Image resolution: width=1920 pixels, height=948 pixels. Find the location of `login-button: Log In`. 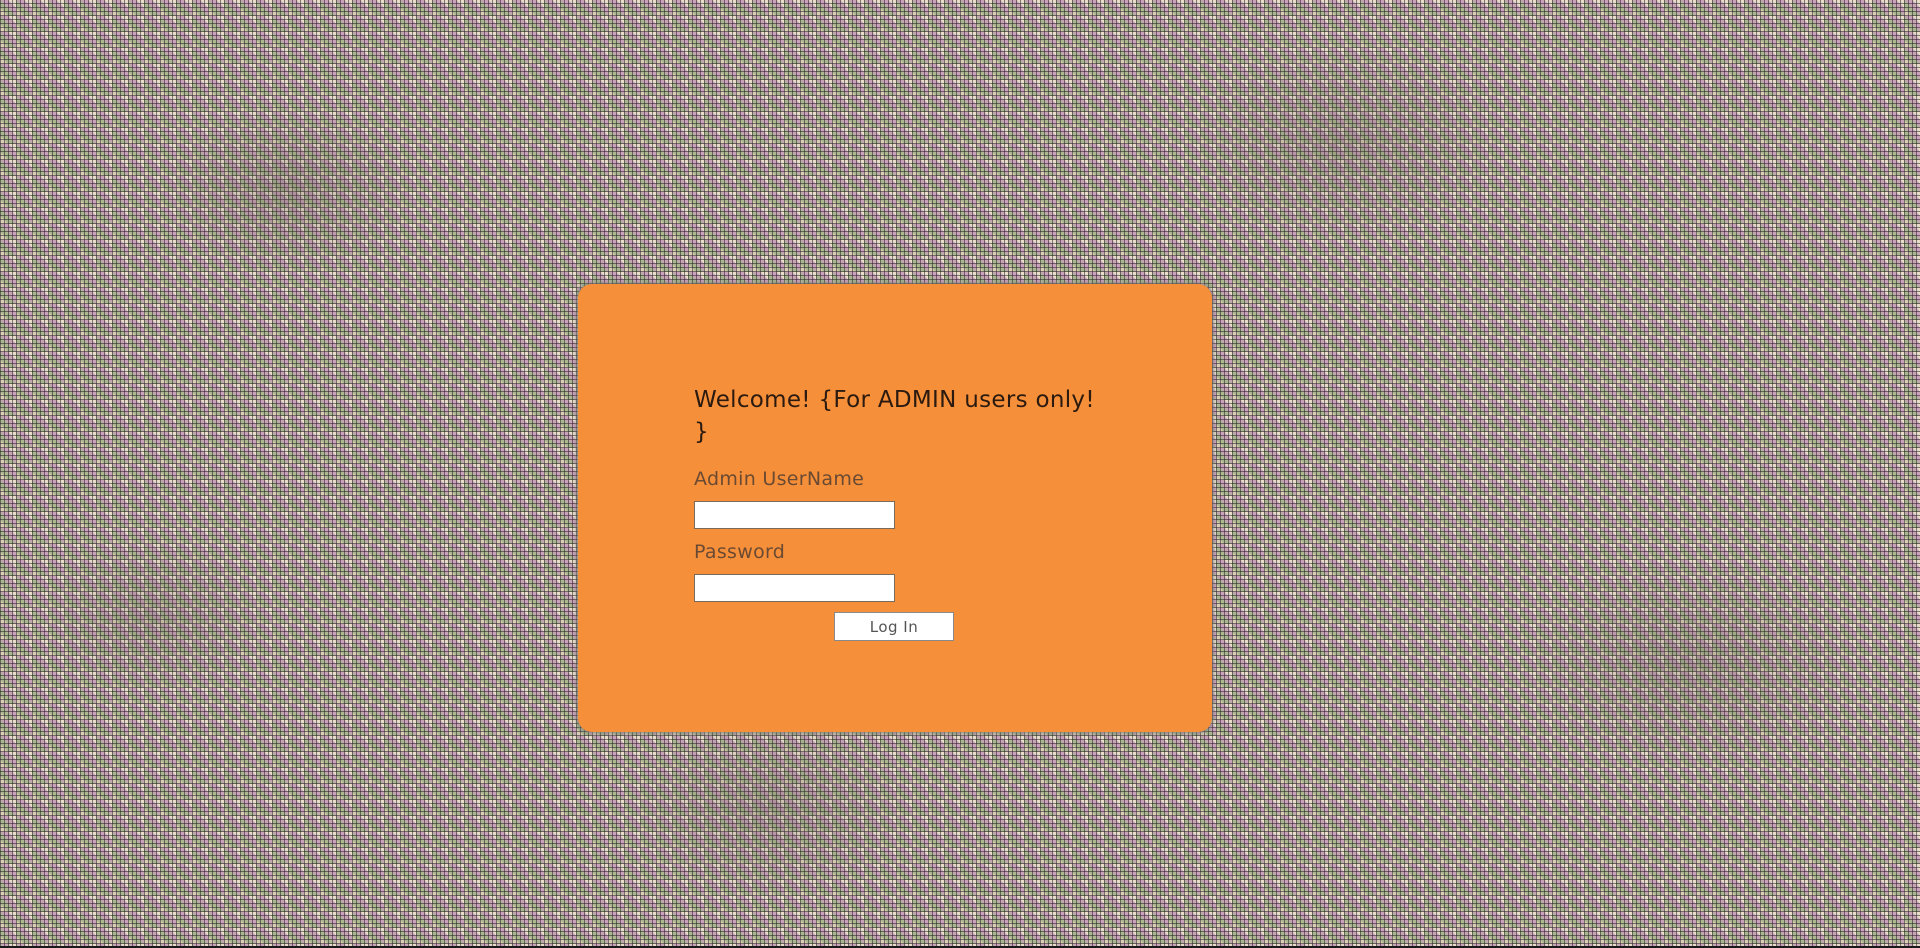

login-button: Log In is located at coordinates (894, 626).